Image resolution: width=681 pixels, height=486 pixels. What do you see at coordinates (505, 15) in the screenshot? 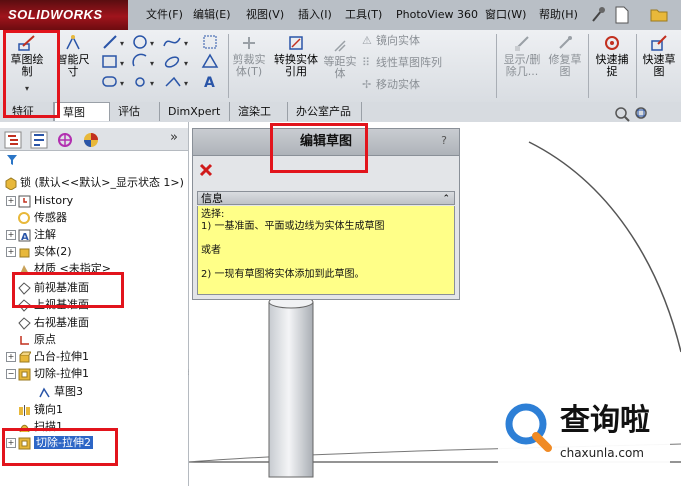
I see `menu-window: 窗口(W)` at bounding box center [505, 15].